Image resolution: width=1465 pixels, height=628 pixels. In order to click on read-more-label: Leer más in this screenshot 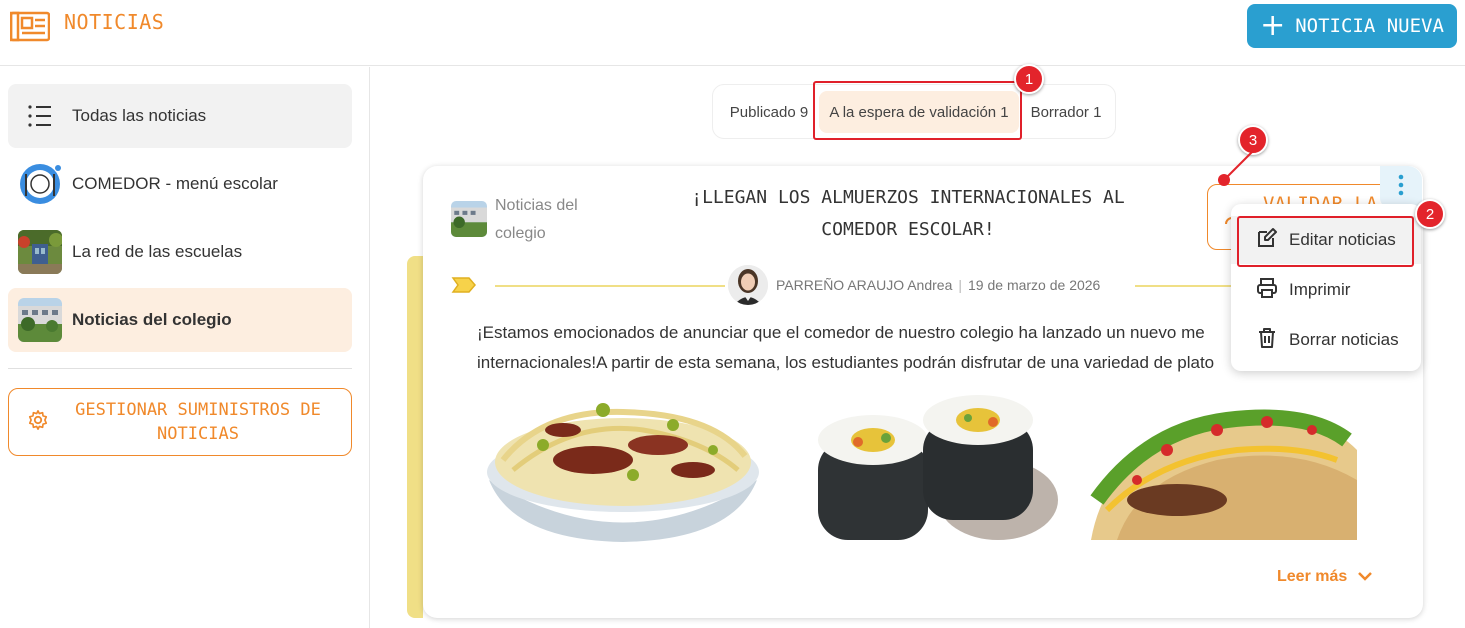, I will do `click(1312, 576)`.